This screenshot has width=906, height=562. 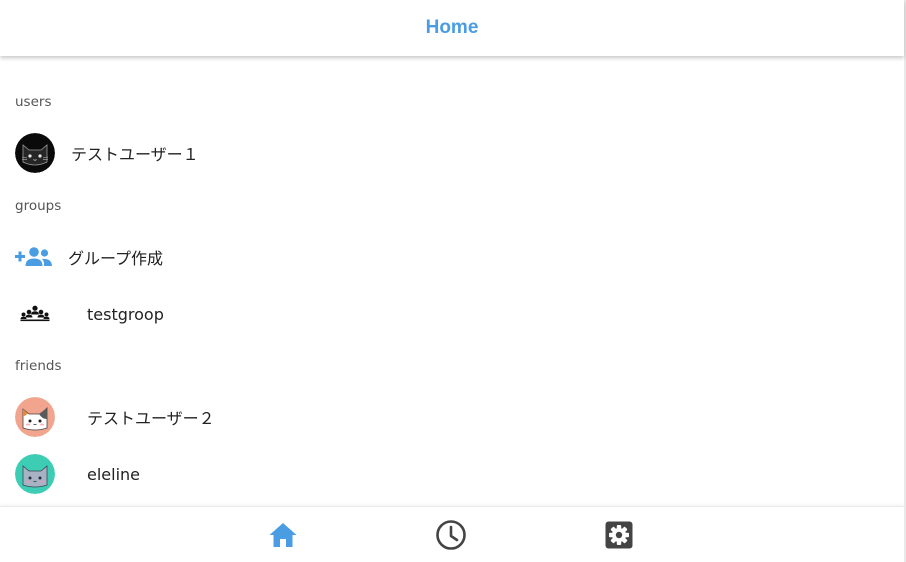 I want to click on settings-icon, so click(x=619, y=535).